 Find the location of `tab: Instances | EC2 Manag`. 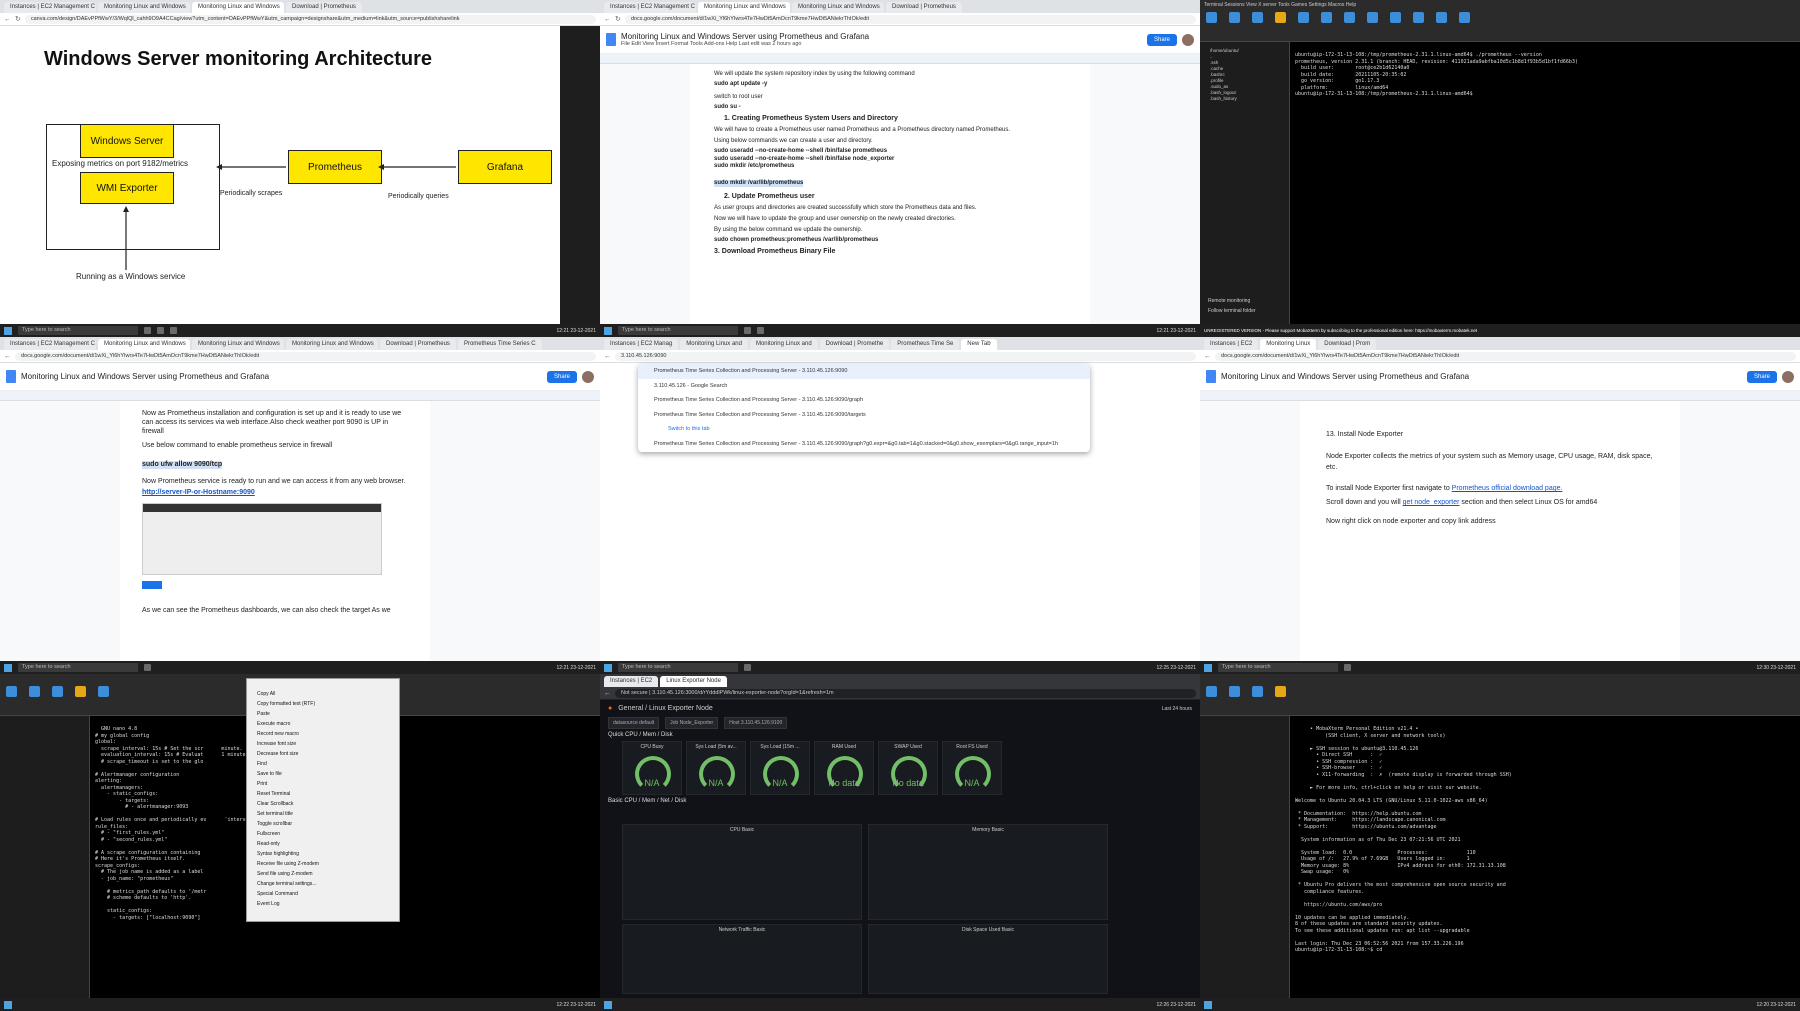

tab: Instances | EC2 Manag is located at coordinates (641, 344).